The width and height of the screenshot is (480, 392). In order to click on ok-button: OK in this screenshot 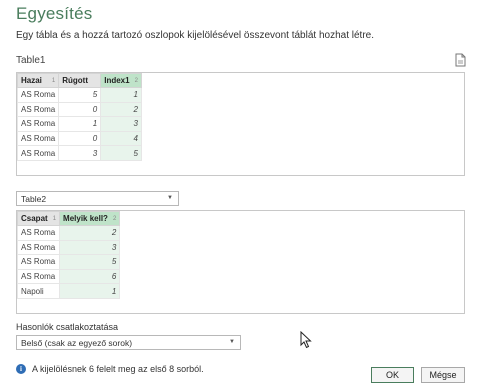, I will do `click(392, 375)`.